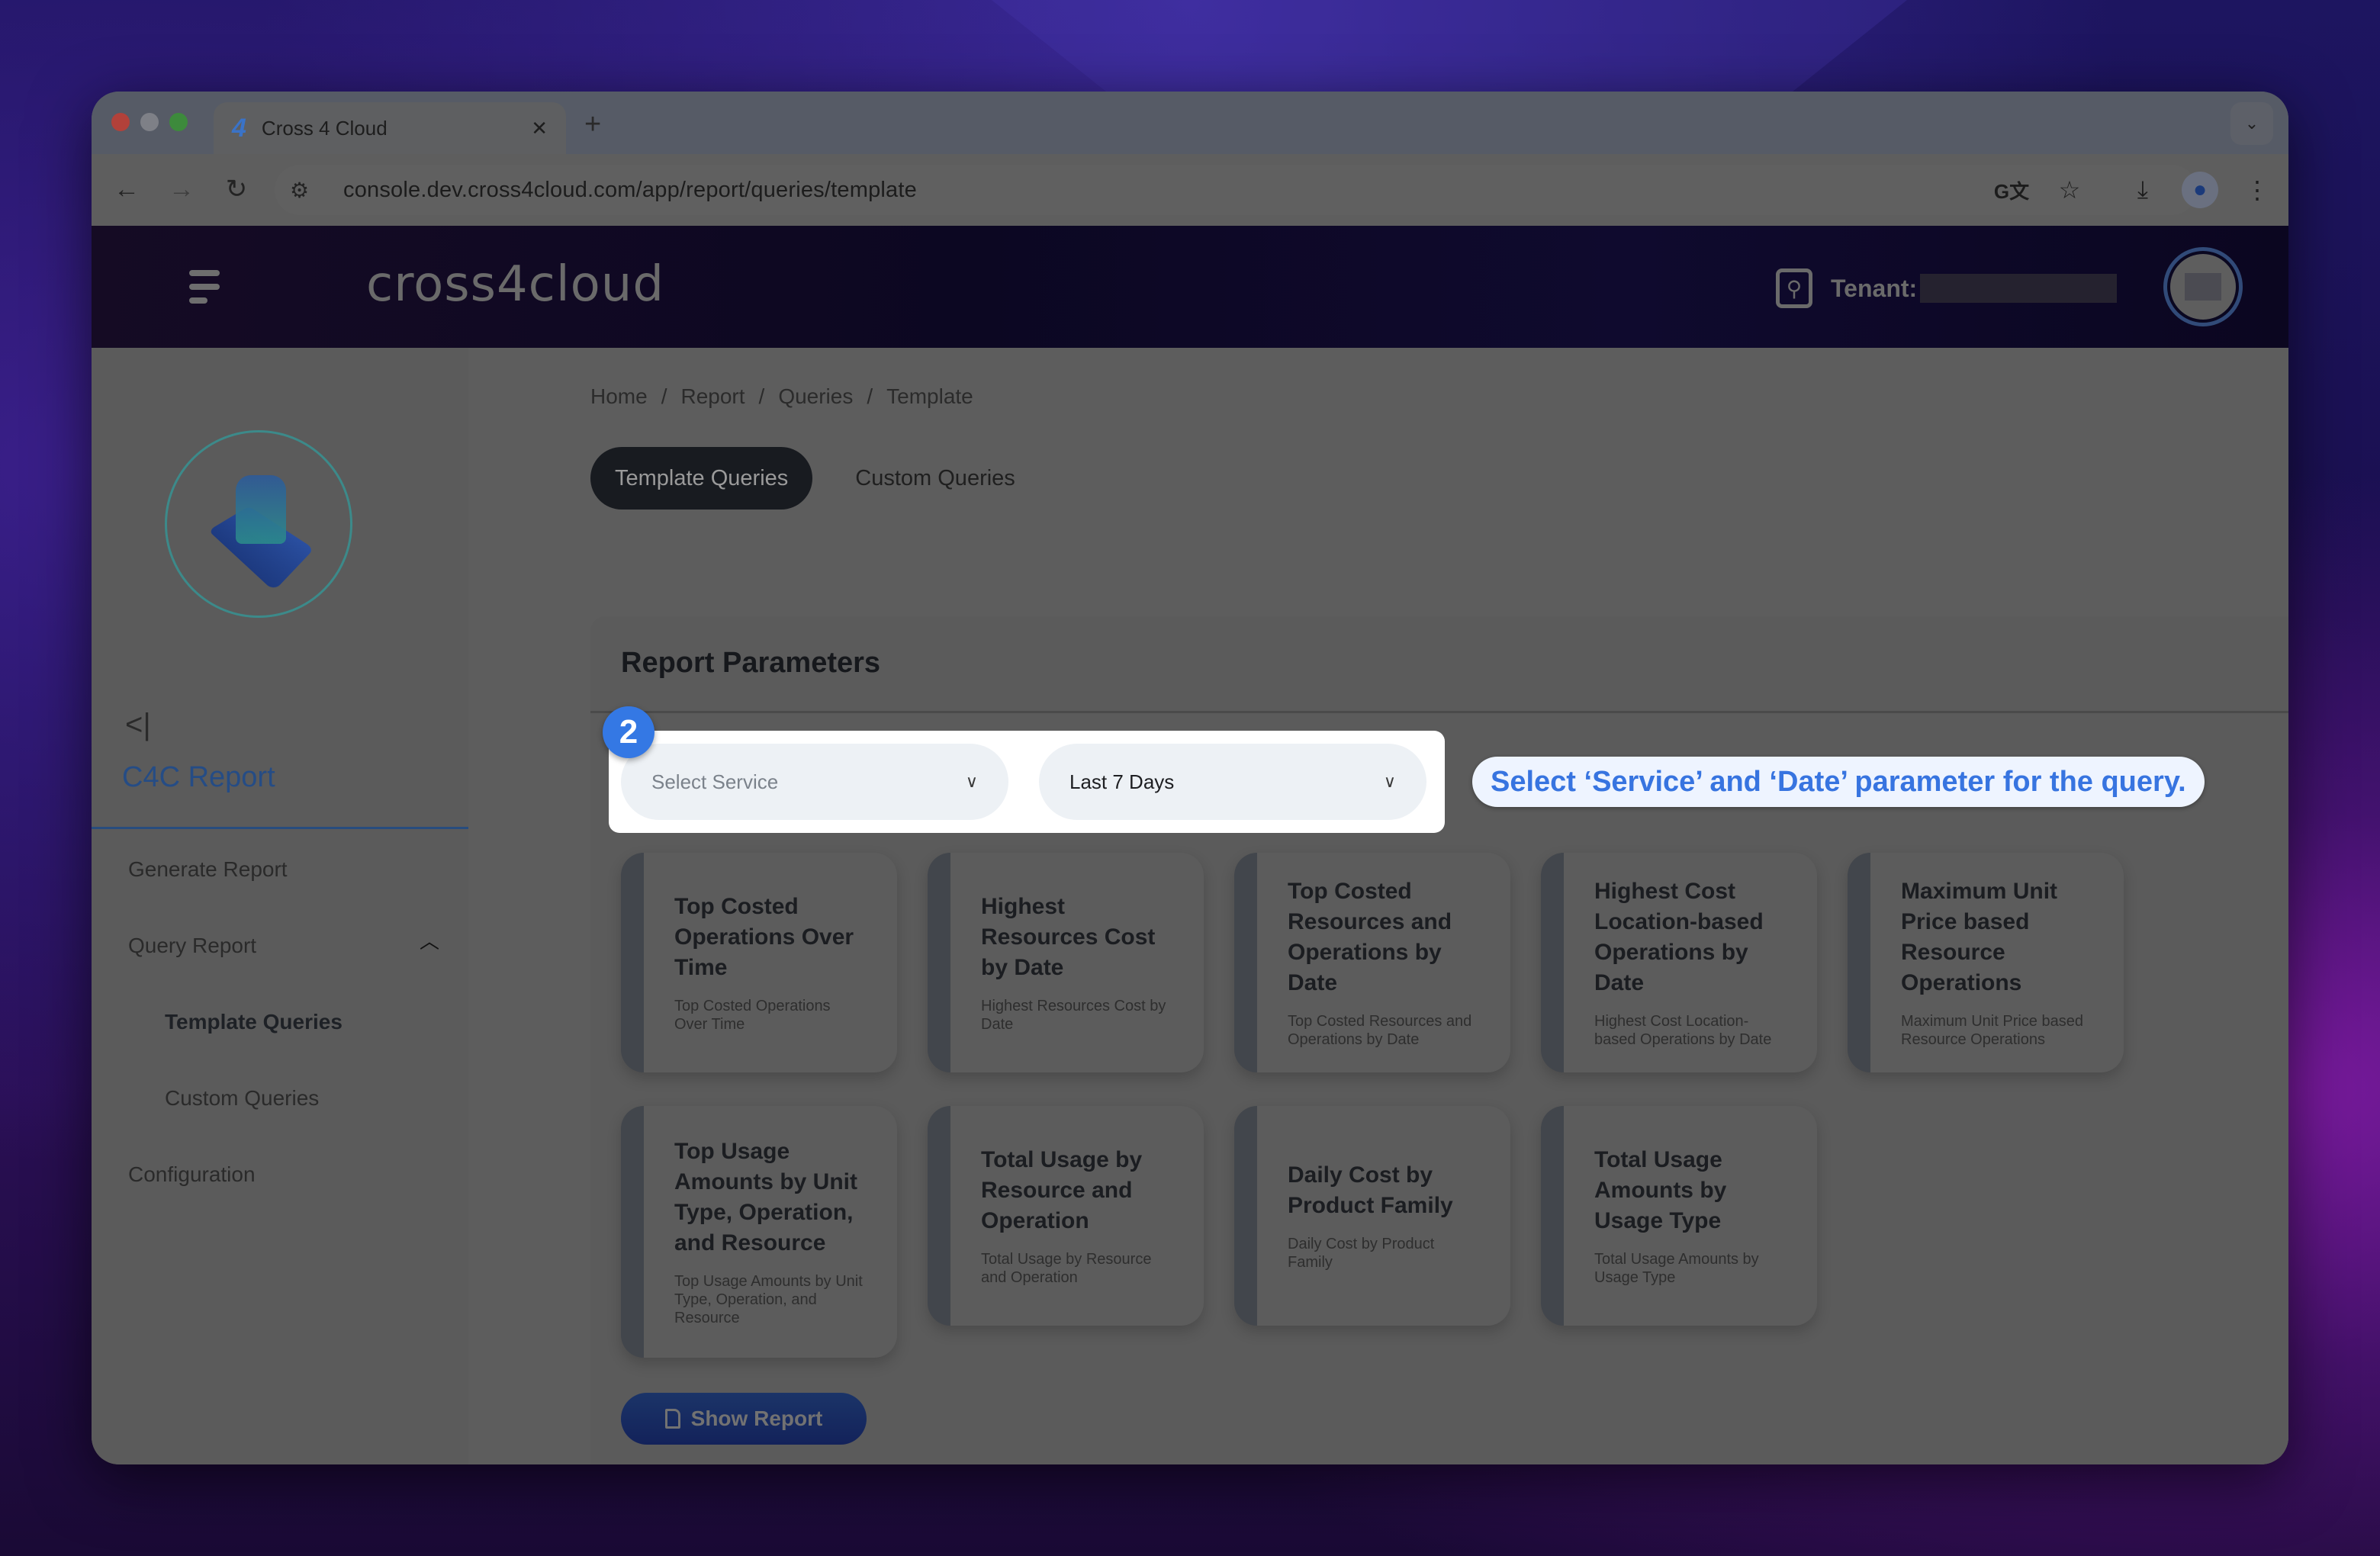  I want to click on document-icon, so click(672, 1419).